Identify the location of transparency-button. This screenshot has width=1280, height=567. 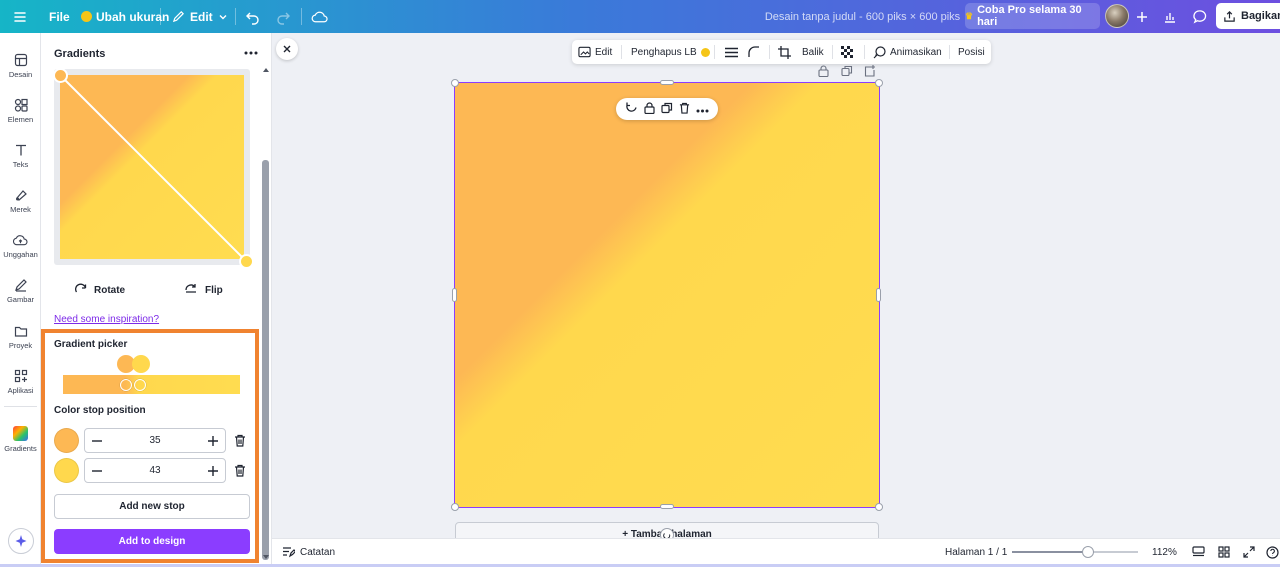
(847, 52).